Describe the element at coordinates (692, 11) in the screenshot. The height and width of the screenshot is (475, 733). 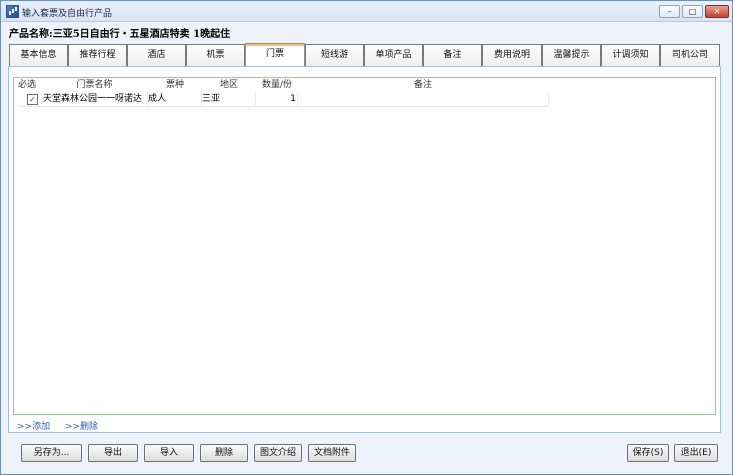
I see `maximize-button: □` at that location.